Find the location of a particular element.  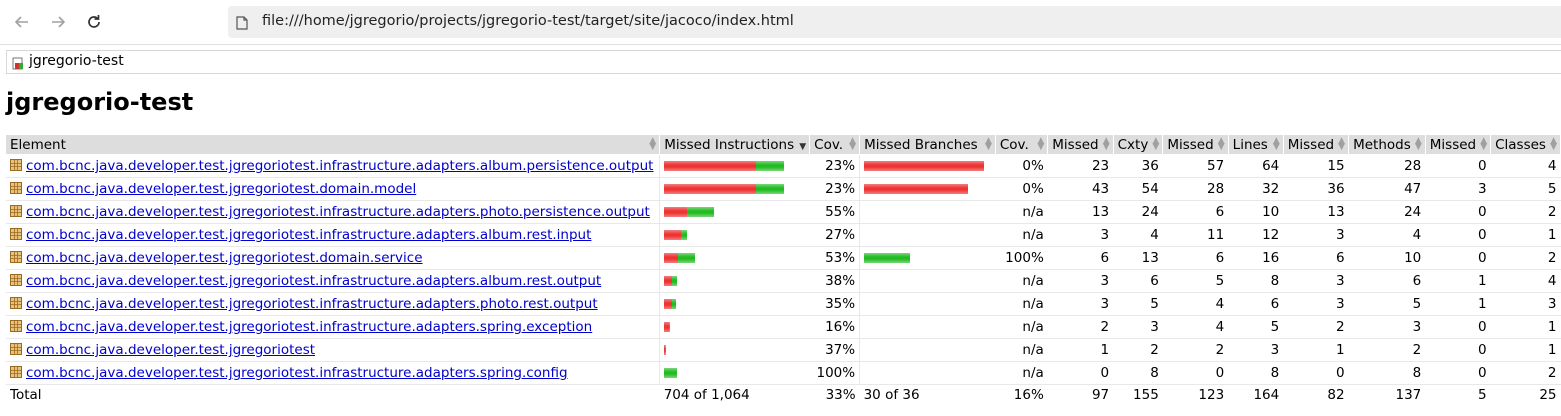

complexity: 54 is located at coordinates (1138, 189).